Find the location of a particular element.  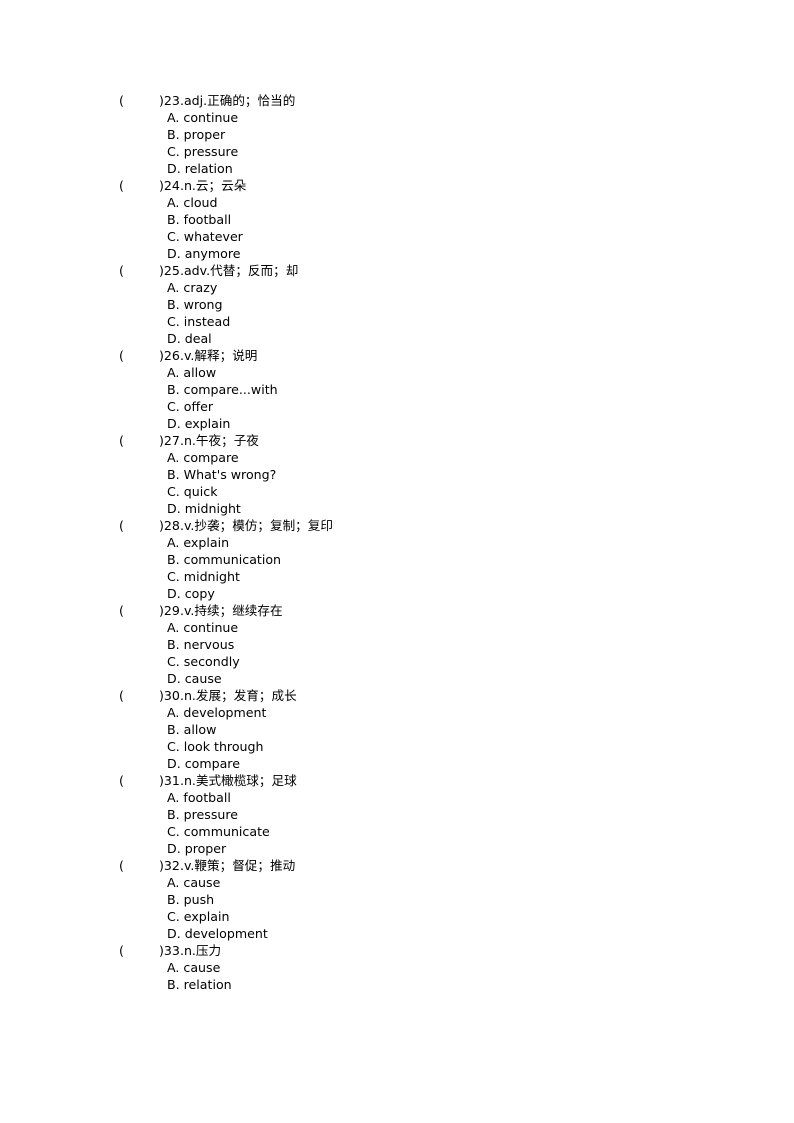

answer-option: C. pressure is located at coordinates (397, 151).